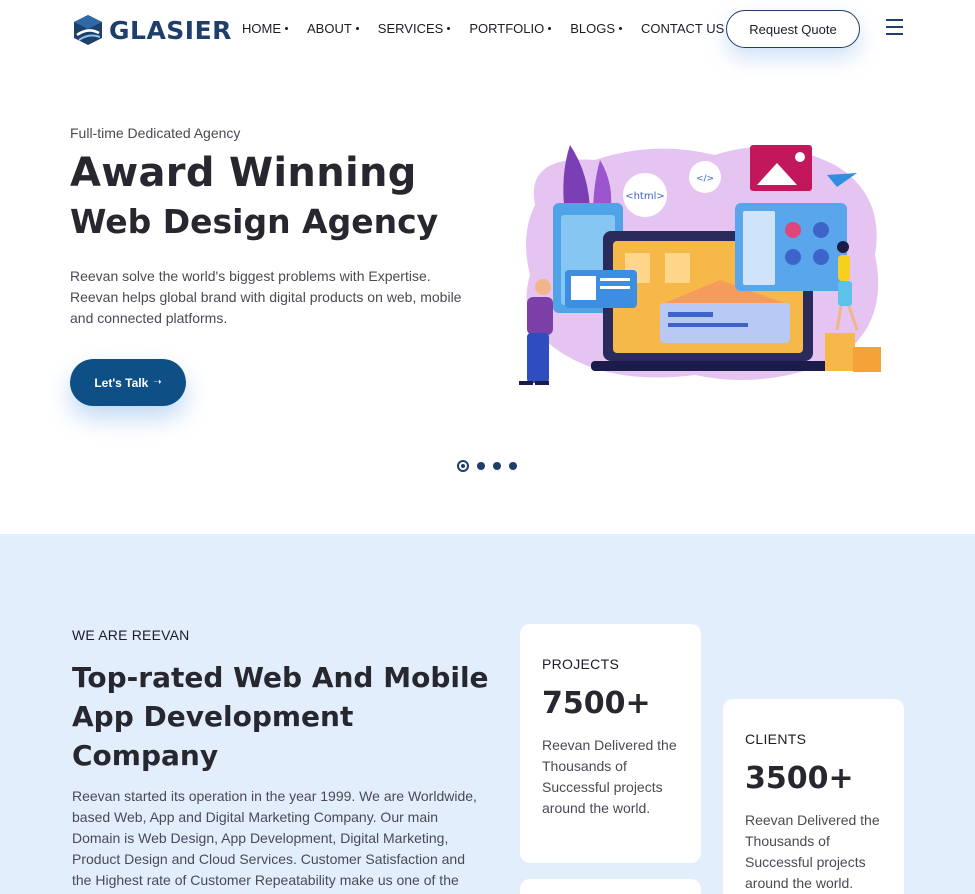 The image size is (975, 894). I want to click on nav-blogs: BLOGS, so click(596, 28).